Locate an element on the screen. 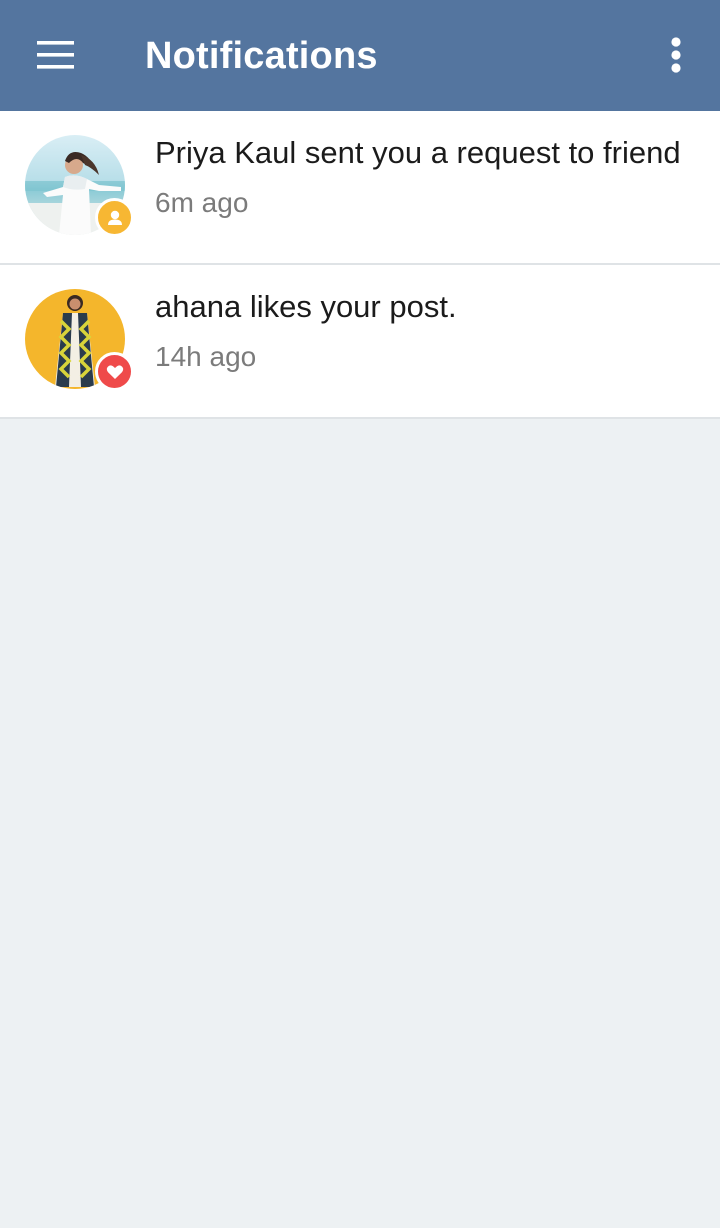 Image resolution: width=720 pixels, height=1228 pixels. notification-time: 6m ago is located at coordinates (202, 202).